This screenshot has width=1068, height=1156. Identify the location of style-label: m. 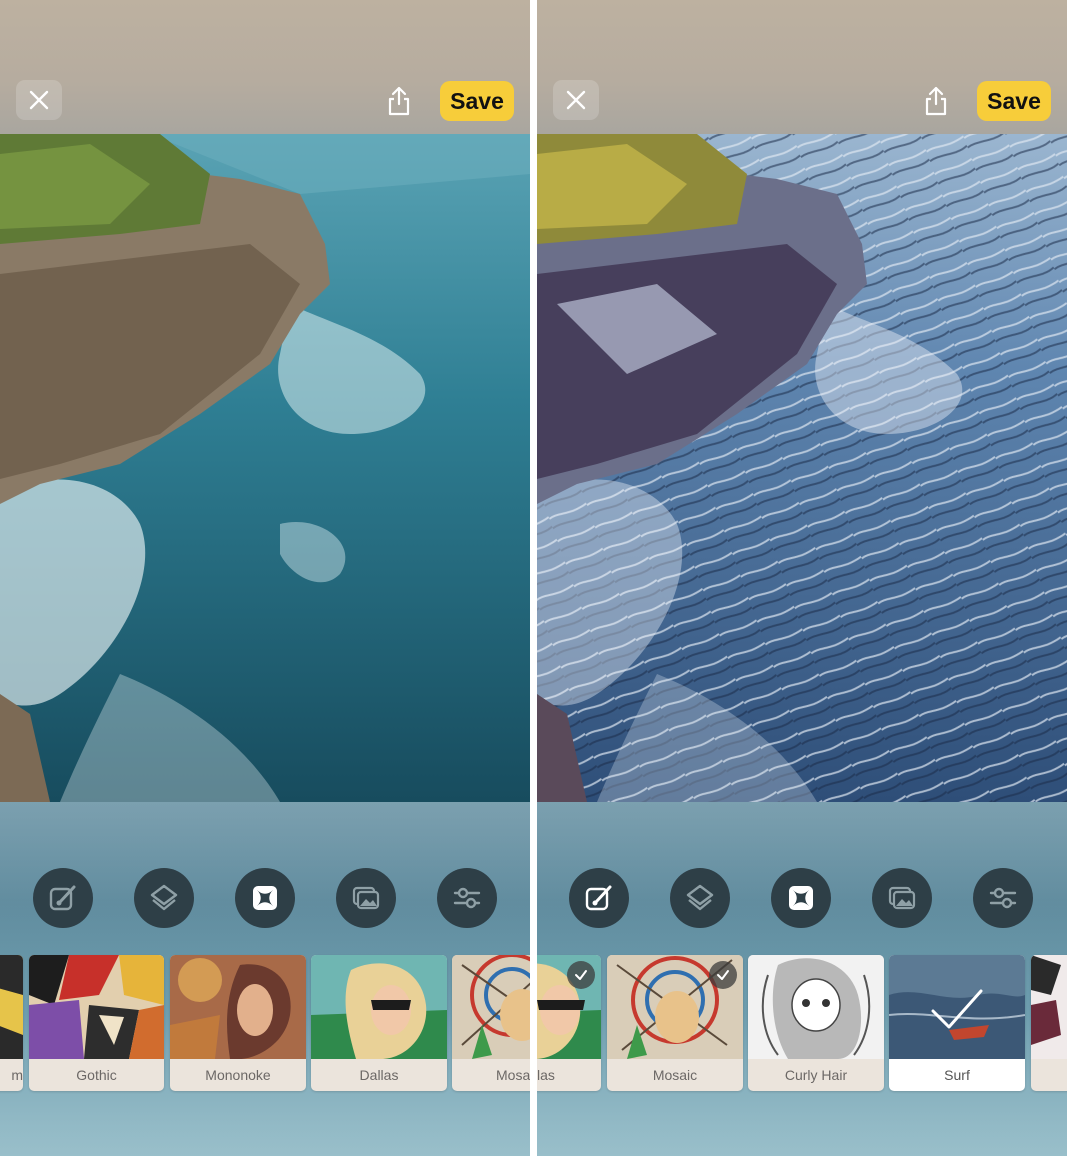
(17, 1075).